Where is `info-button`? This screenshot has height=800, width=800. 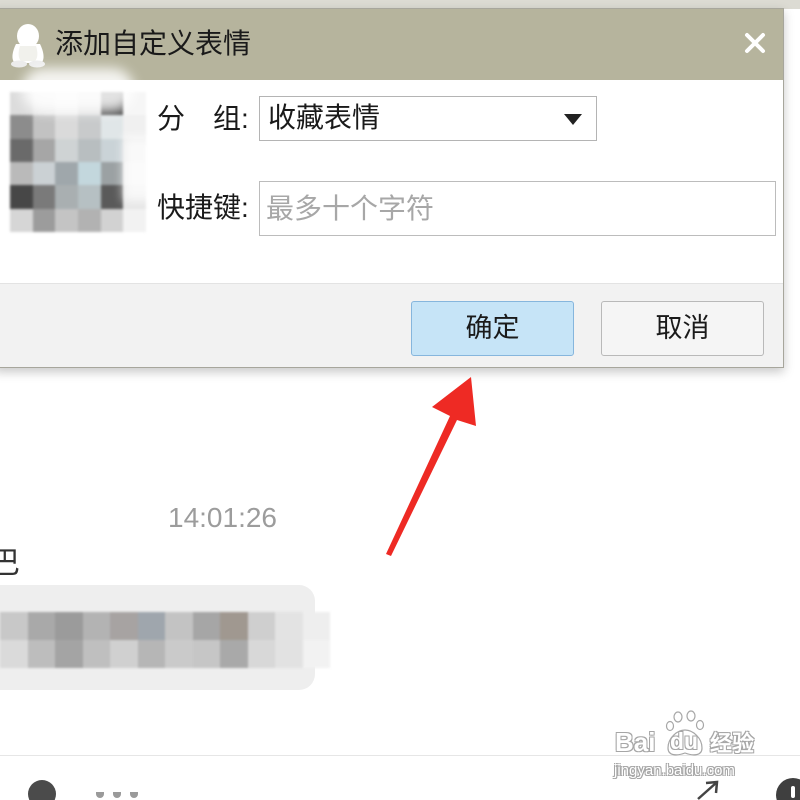
info-button is located at coordinates (787, 788).